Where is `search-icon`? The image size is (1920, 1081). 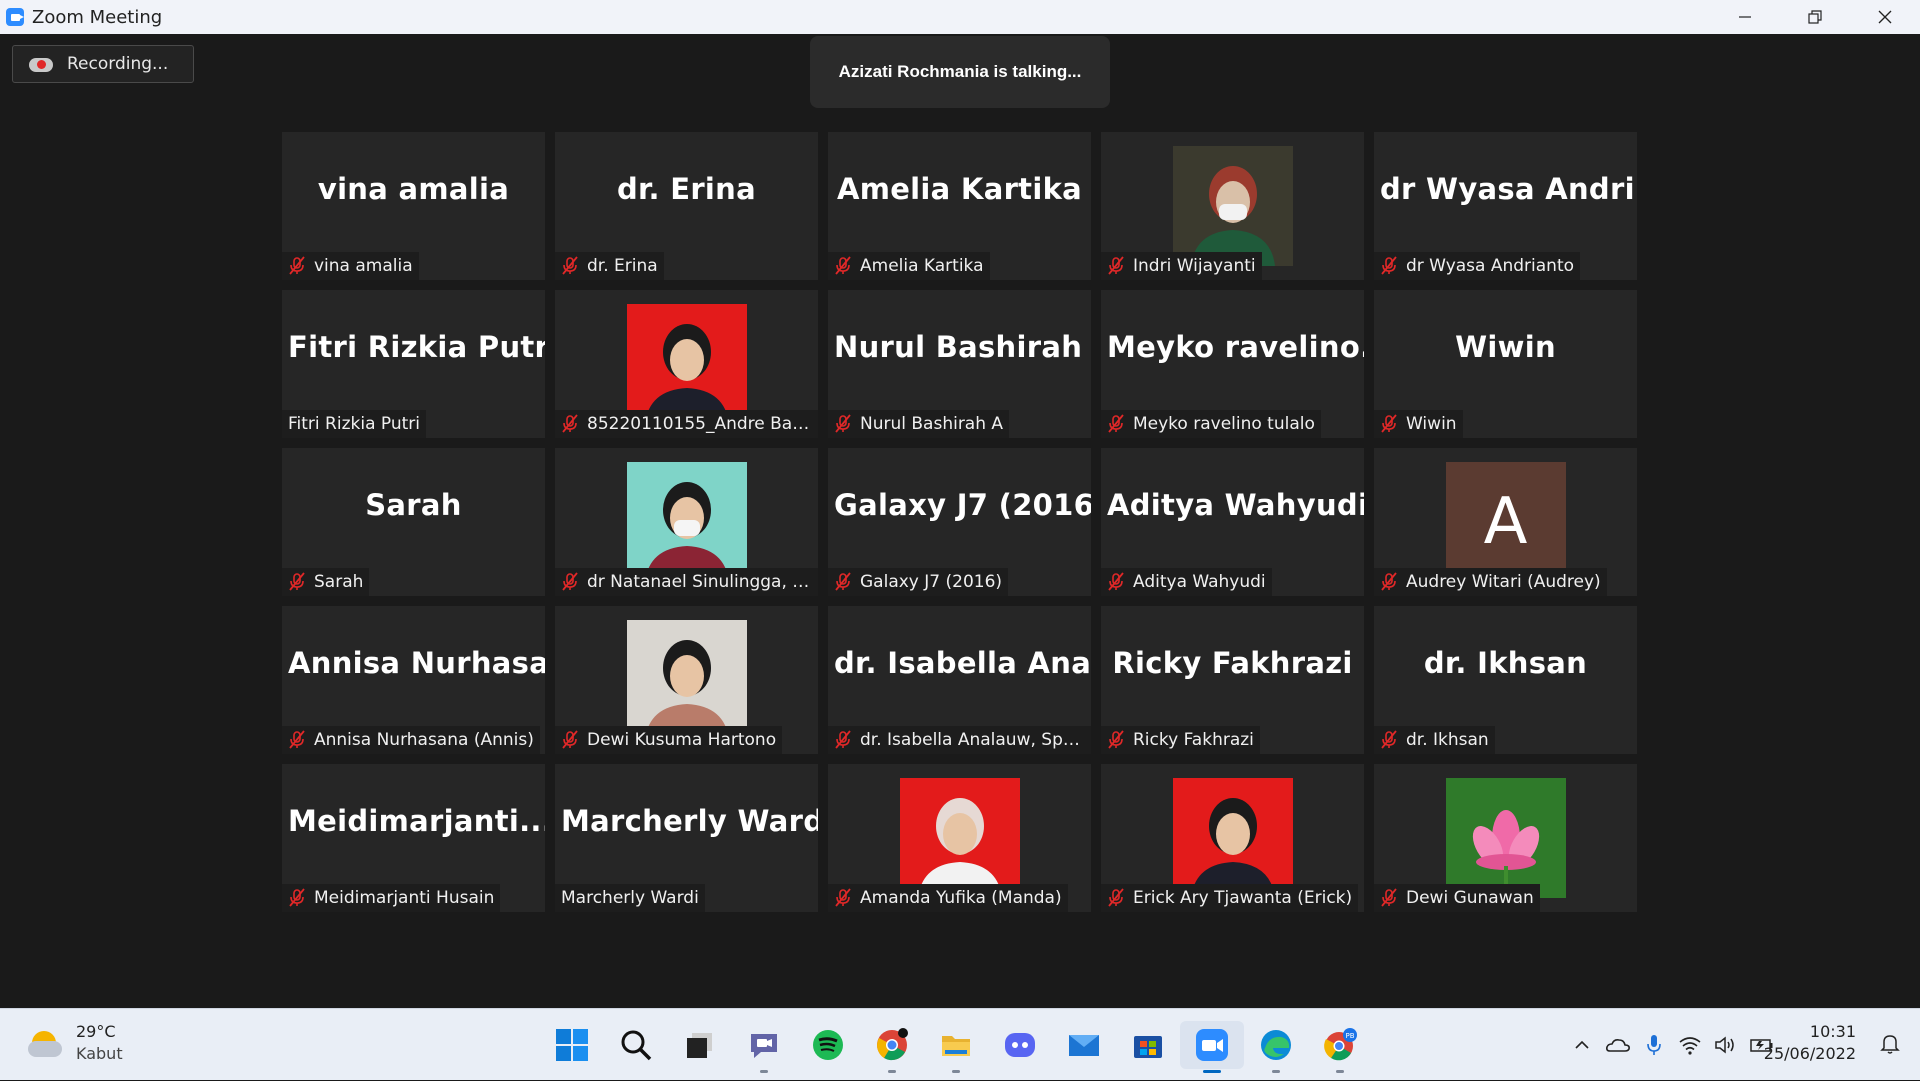 search-icon is located at coordinates (636, 1045).